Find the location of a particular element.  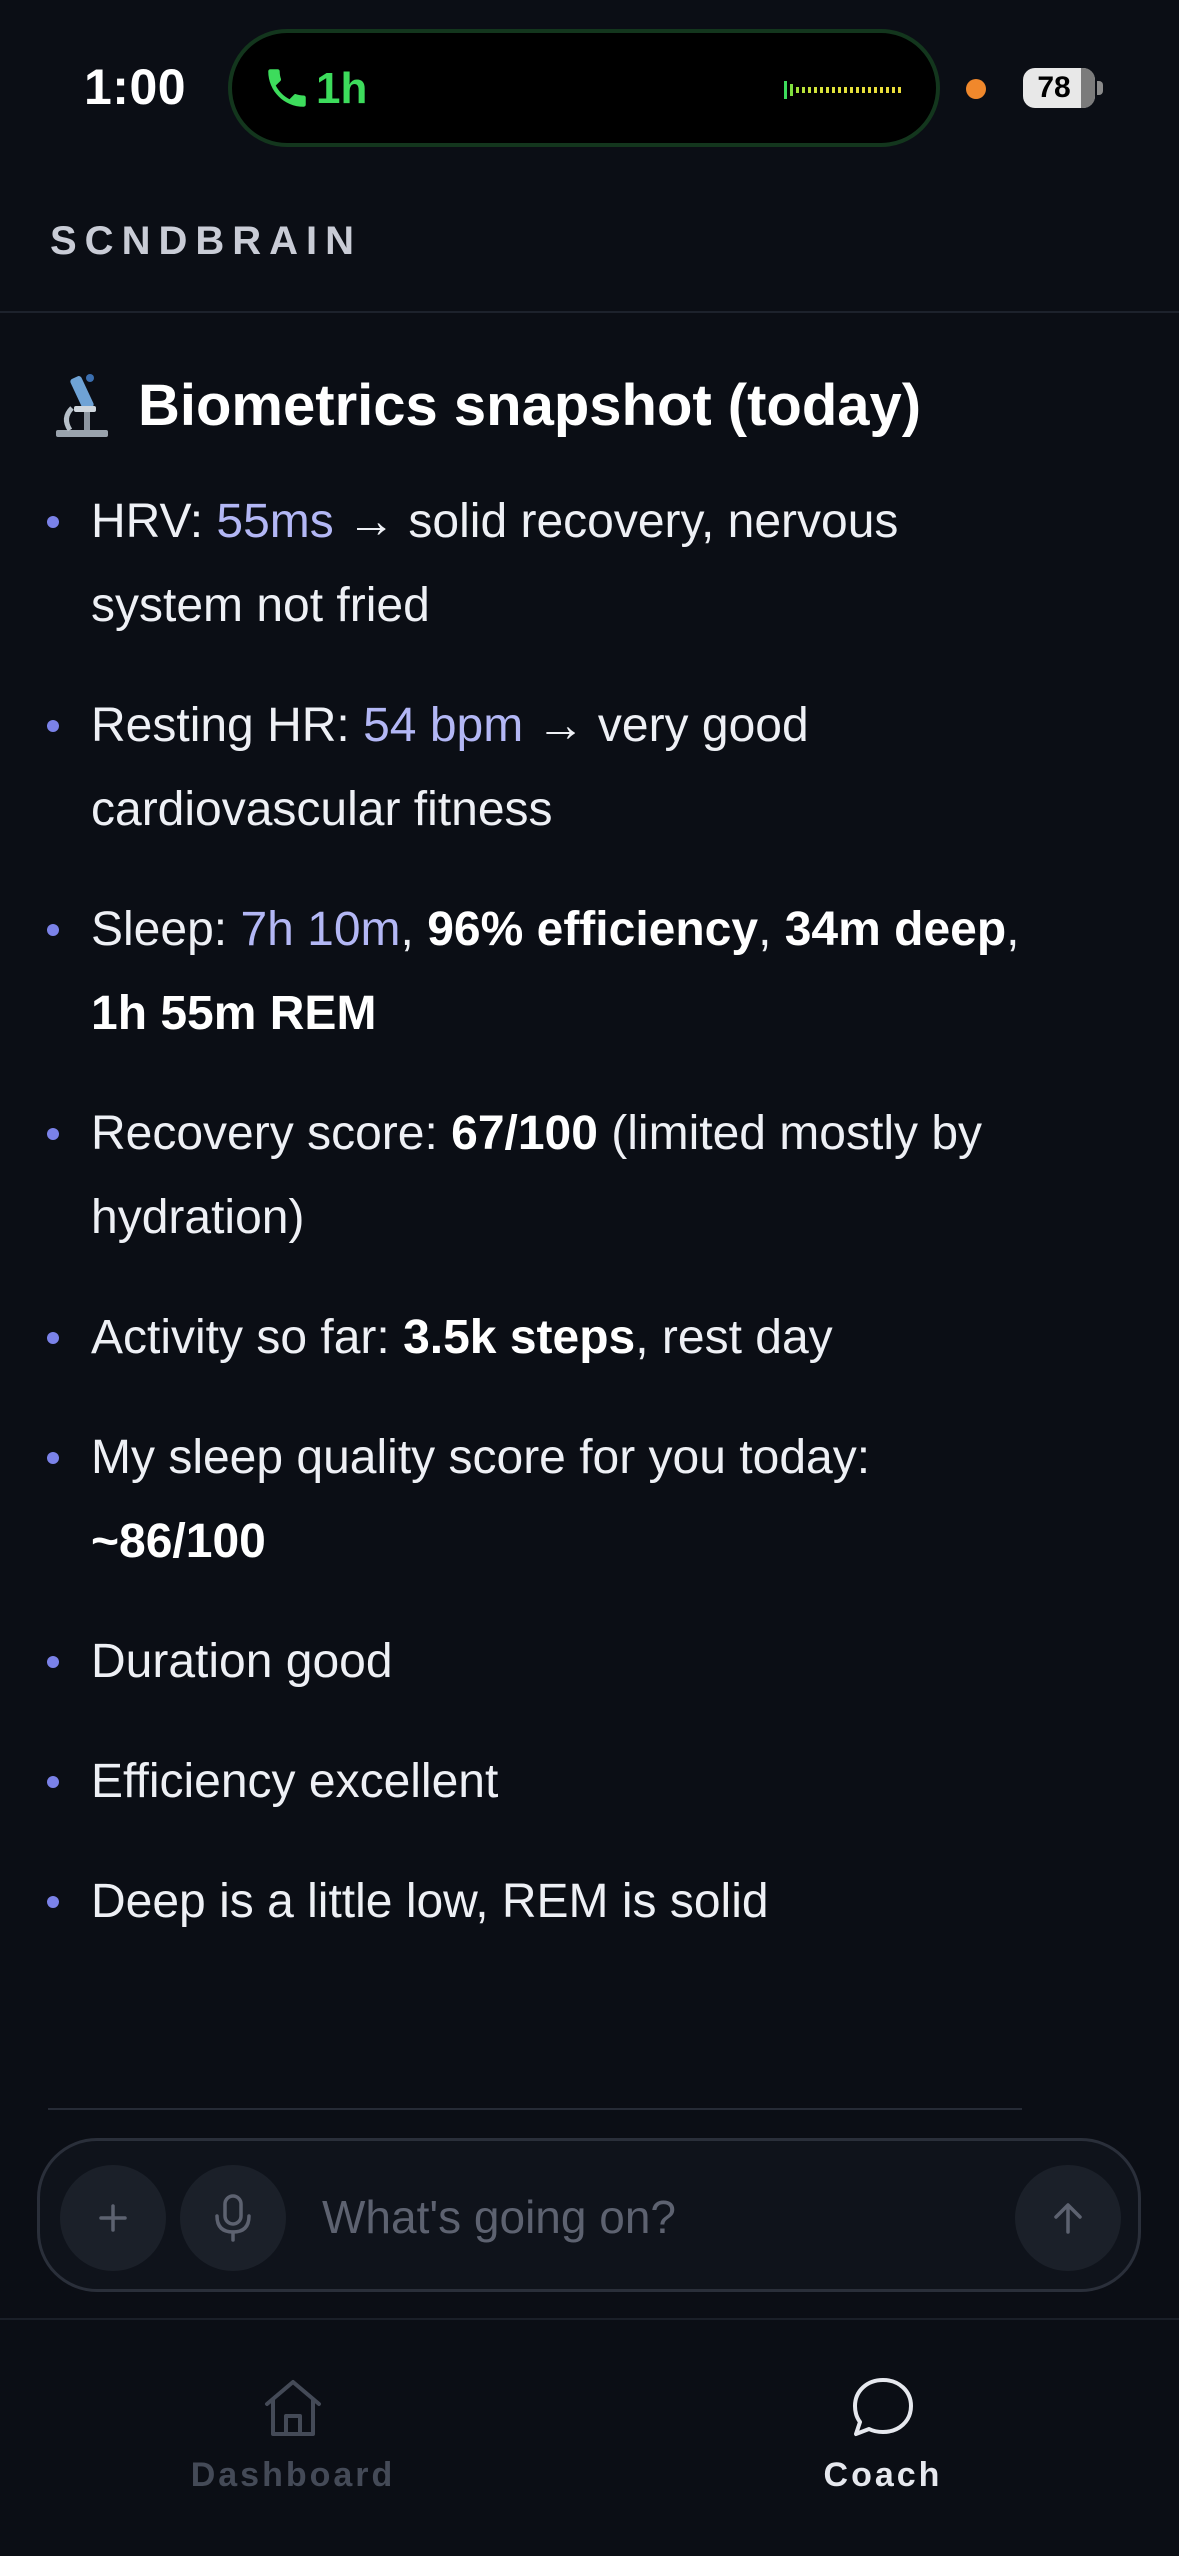

microscope-icon is located at coordinates (82, 405).